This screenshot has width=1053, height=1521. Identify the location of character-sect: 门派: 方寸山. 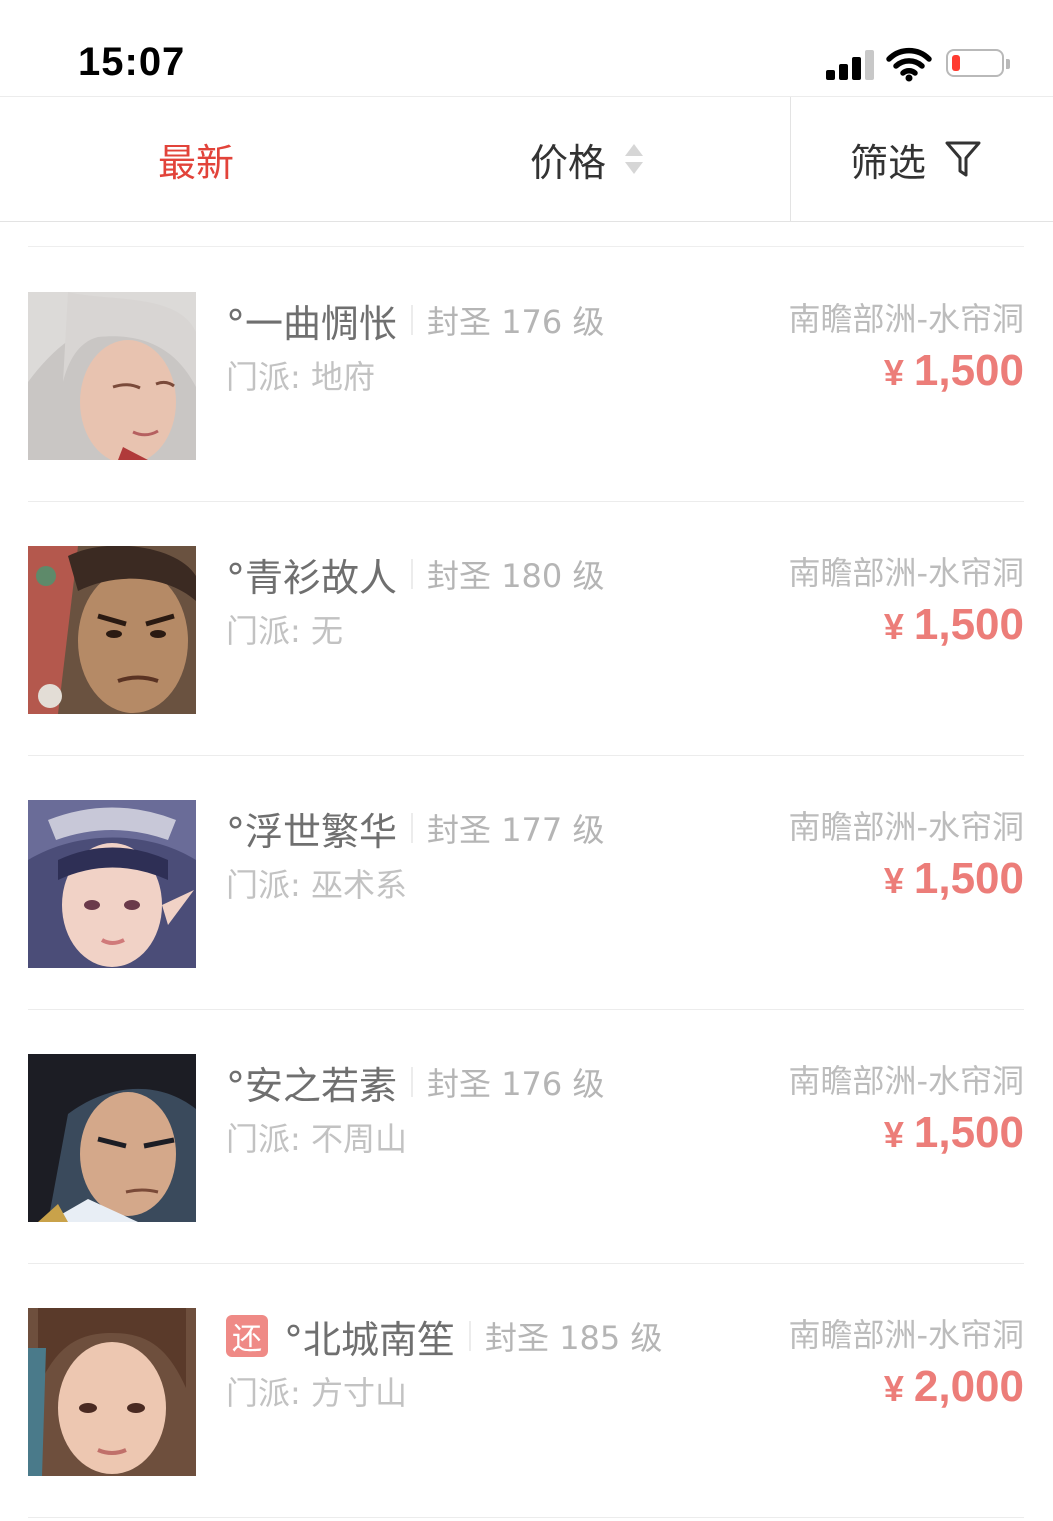
(316, 1393).